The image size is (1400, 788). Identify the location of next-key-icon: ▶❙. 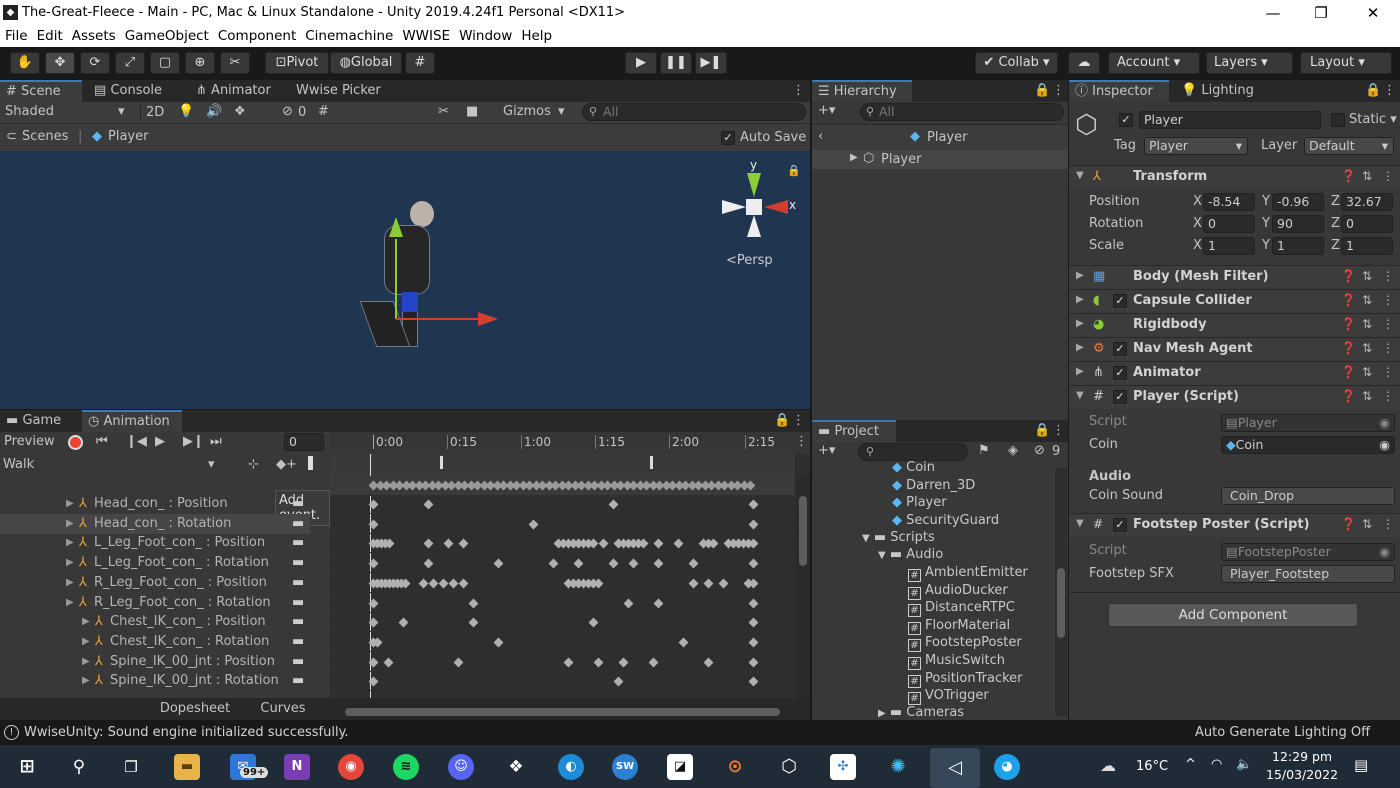
(193, 441).